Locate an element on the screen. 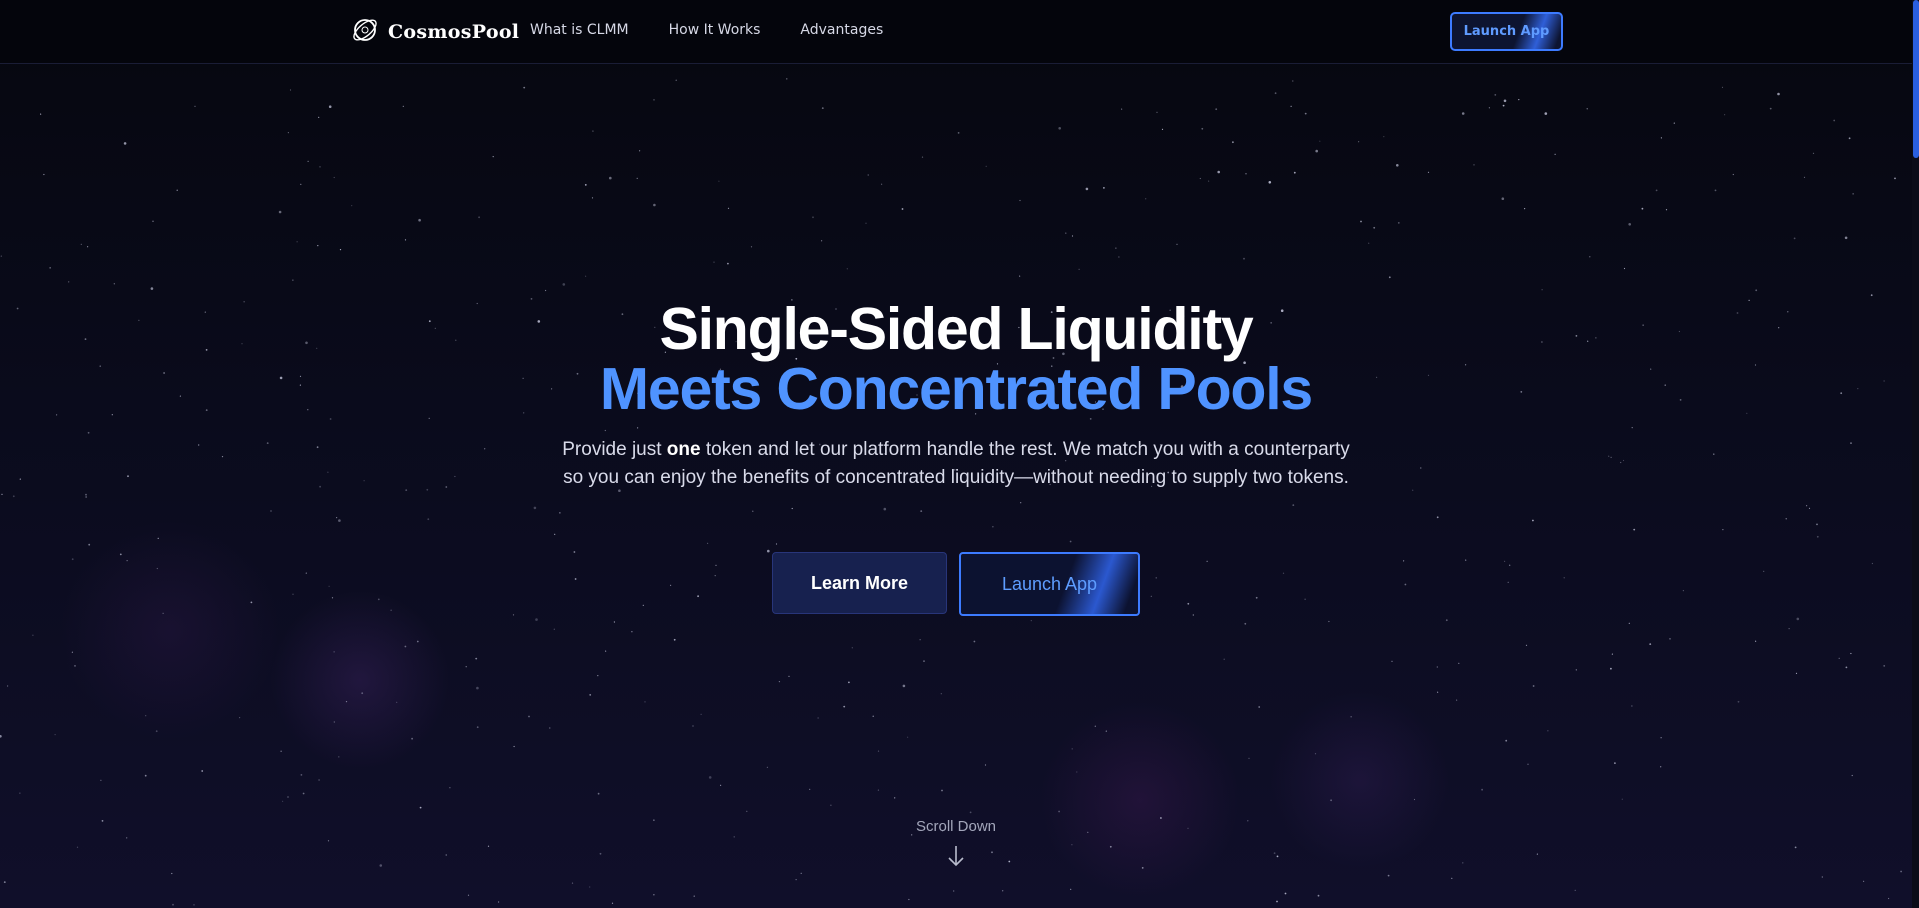 This screenshot has width=1919, height=908. learn-more-button: Learn More is located at coordinates (859, 583).